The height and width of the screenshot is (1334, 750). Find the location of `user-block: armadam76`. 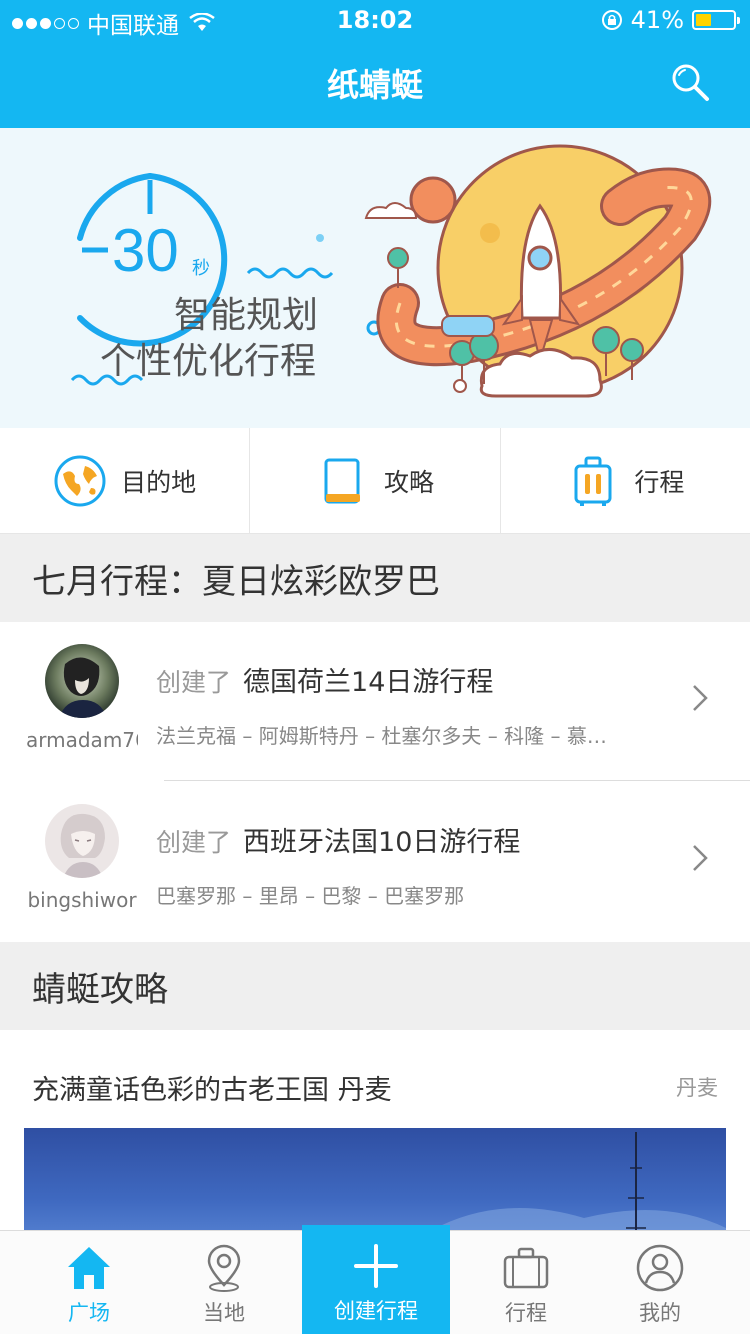

user-block: armadam76 is located at coordinates (82, 698).